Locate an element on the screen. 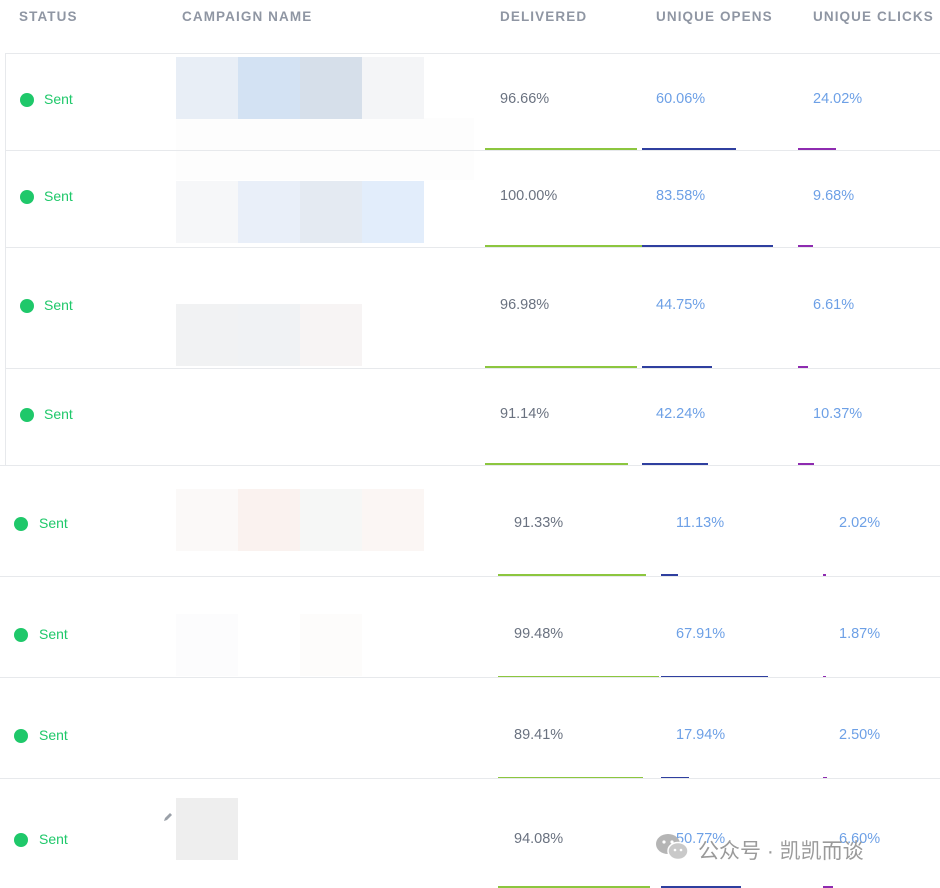 The width and height of the screenshot is (940, 888). column-header-status: STATUS is located at coordinates (48, 16).